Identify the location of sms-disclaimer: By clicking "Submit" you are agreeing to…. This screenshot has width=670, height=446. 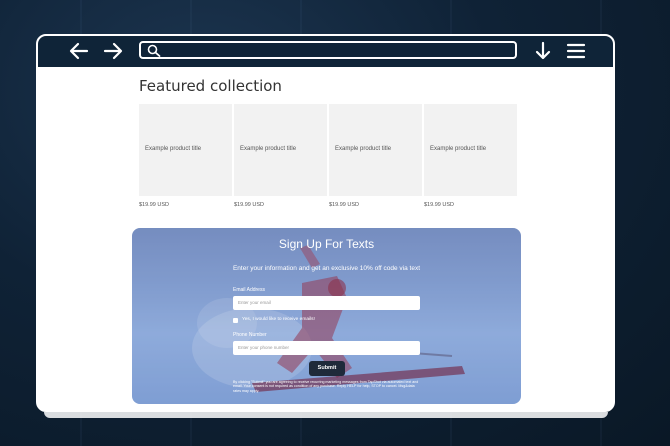
(326, 386).